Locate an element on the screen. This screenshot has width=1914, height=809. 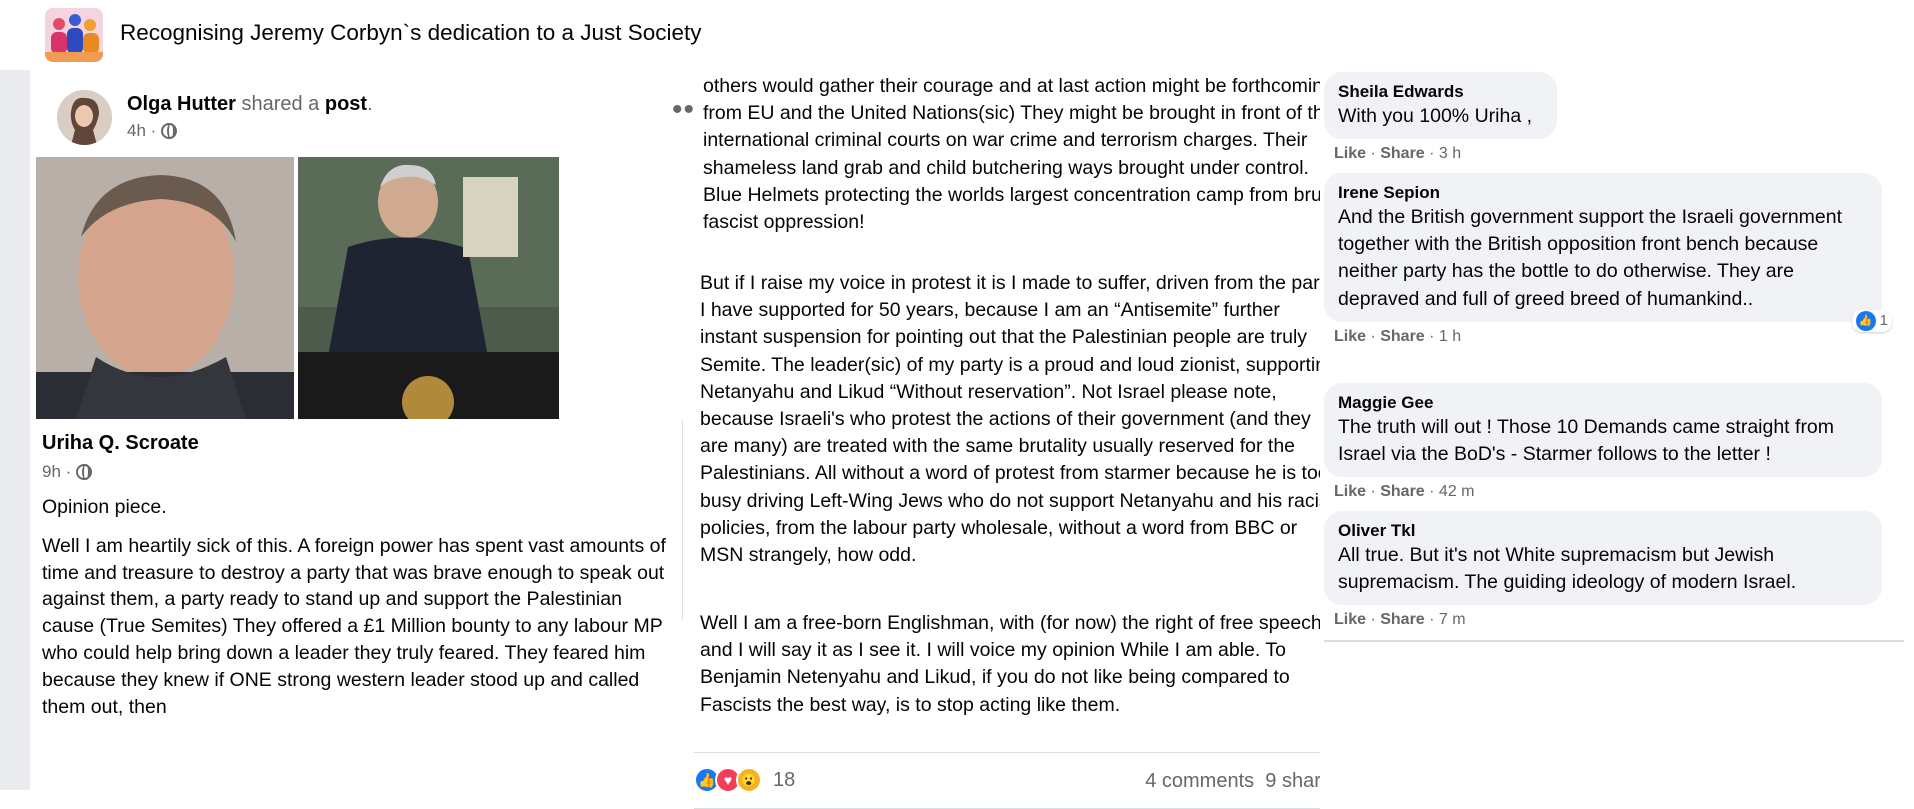
wow-reaction-icon: 😮 is located at coordinates (749, 780).